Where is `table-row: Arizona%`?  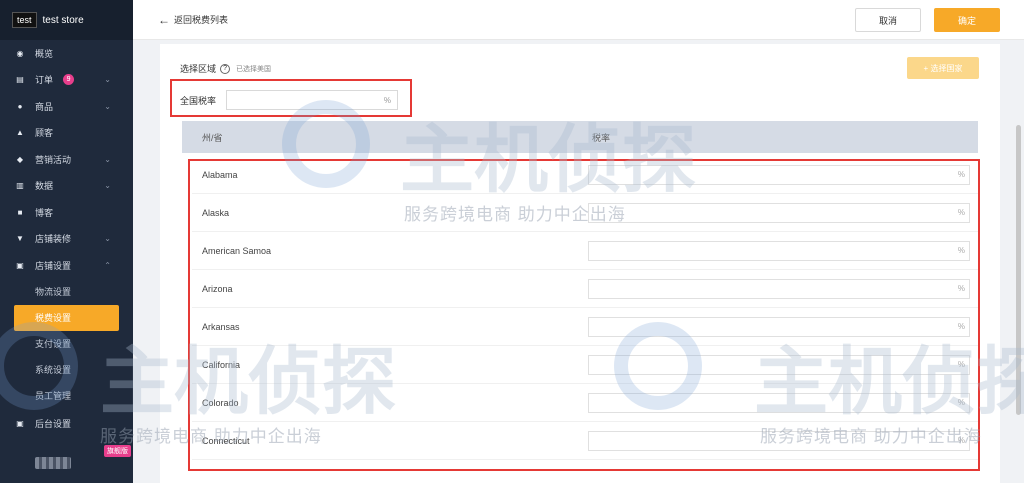 table-row: Arizona% is located at coordinates (585, 289).